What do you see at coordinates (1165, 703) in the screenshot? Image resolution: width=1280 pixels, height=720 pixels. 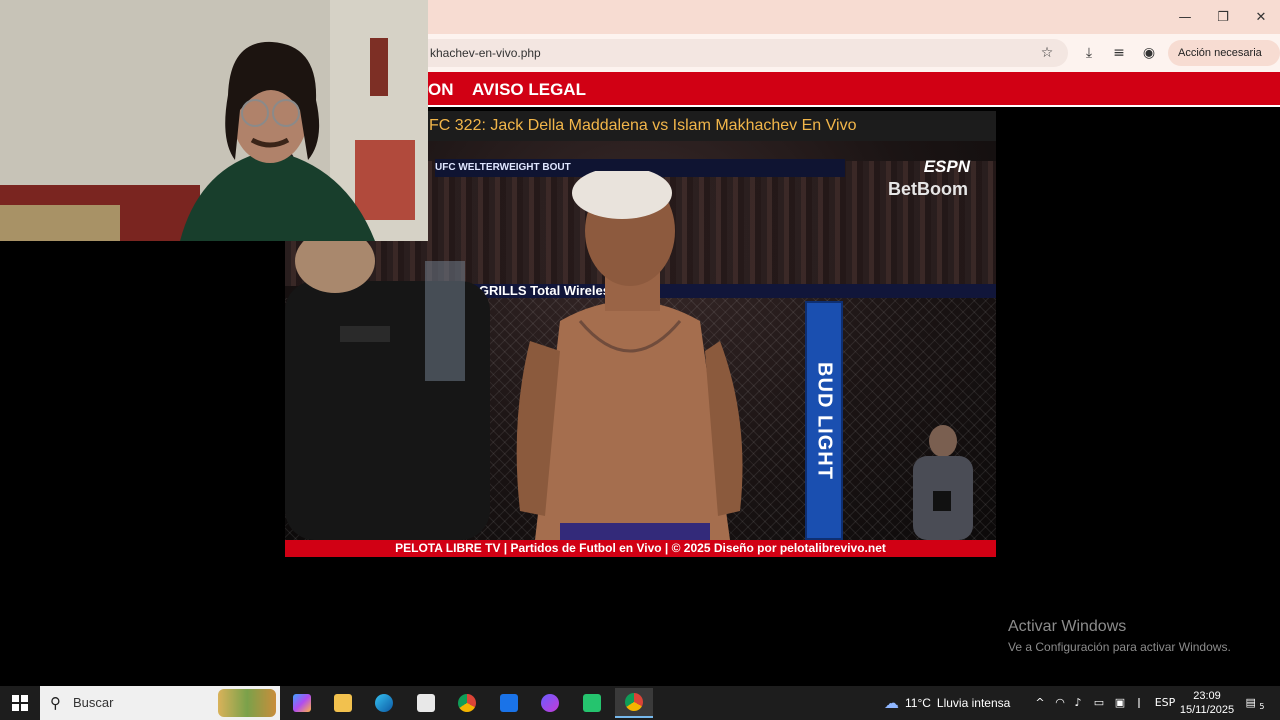 I see `language-indicator: ESP` at bounding box center [1165, 703].